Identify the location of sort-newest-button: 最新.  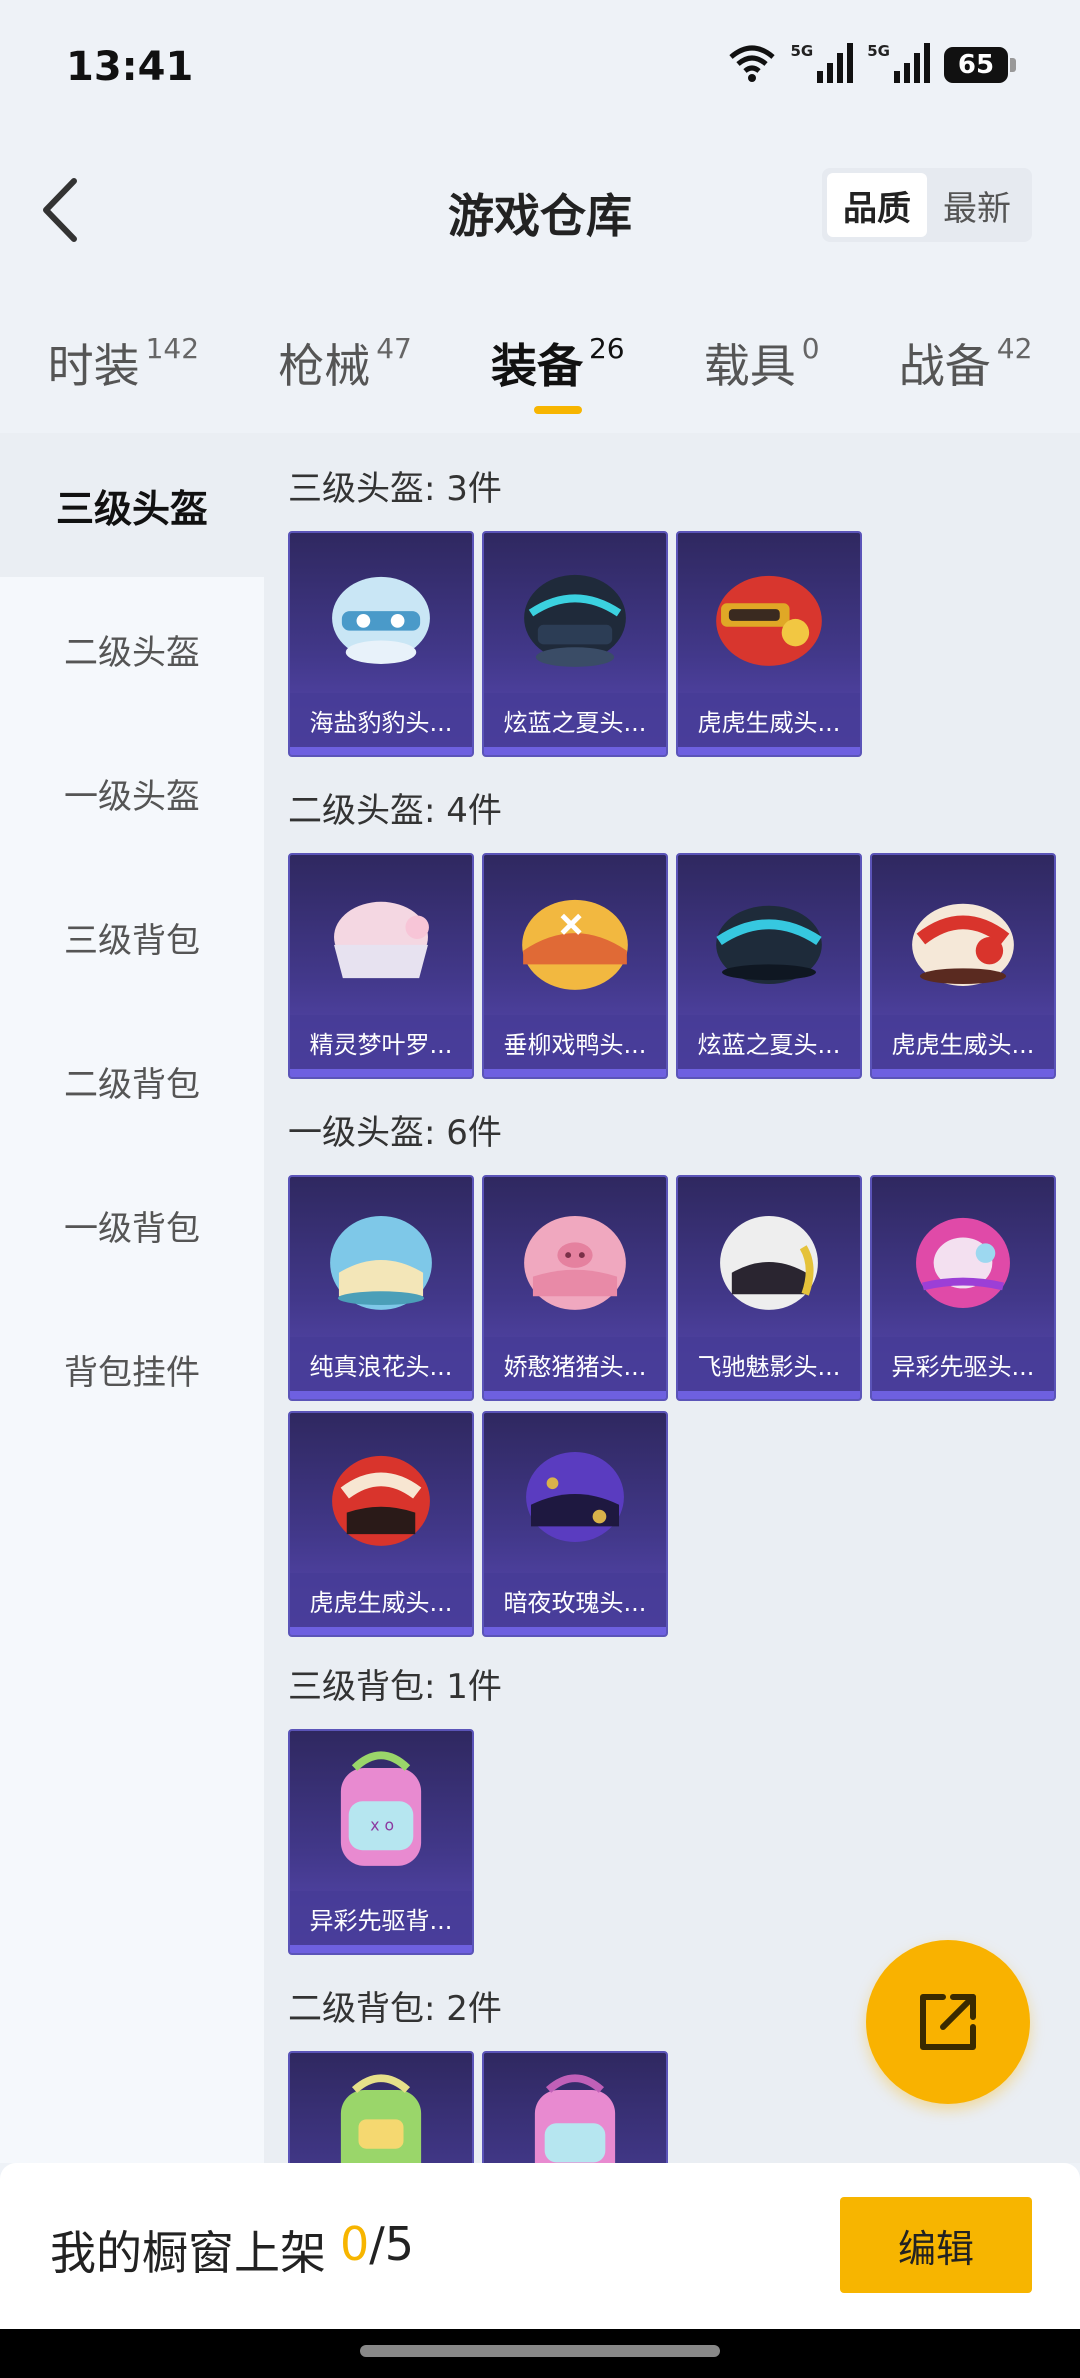
(977, 205).